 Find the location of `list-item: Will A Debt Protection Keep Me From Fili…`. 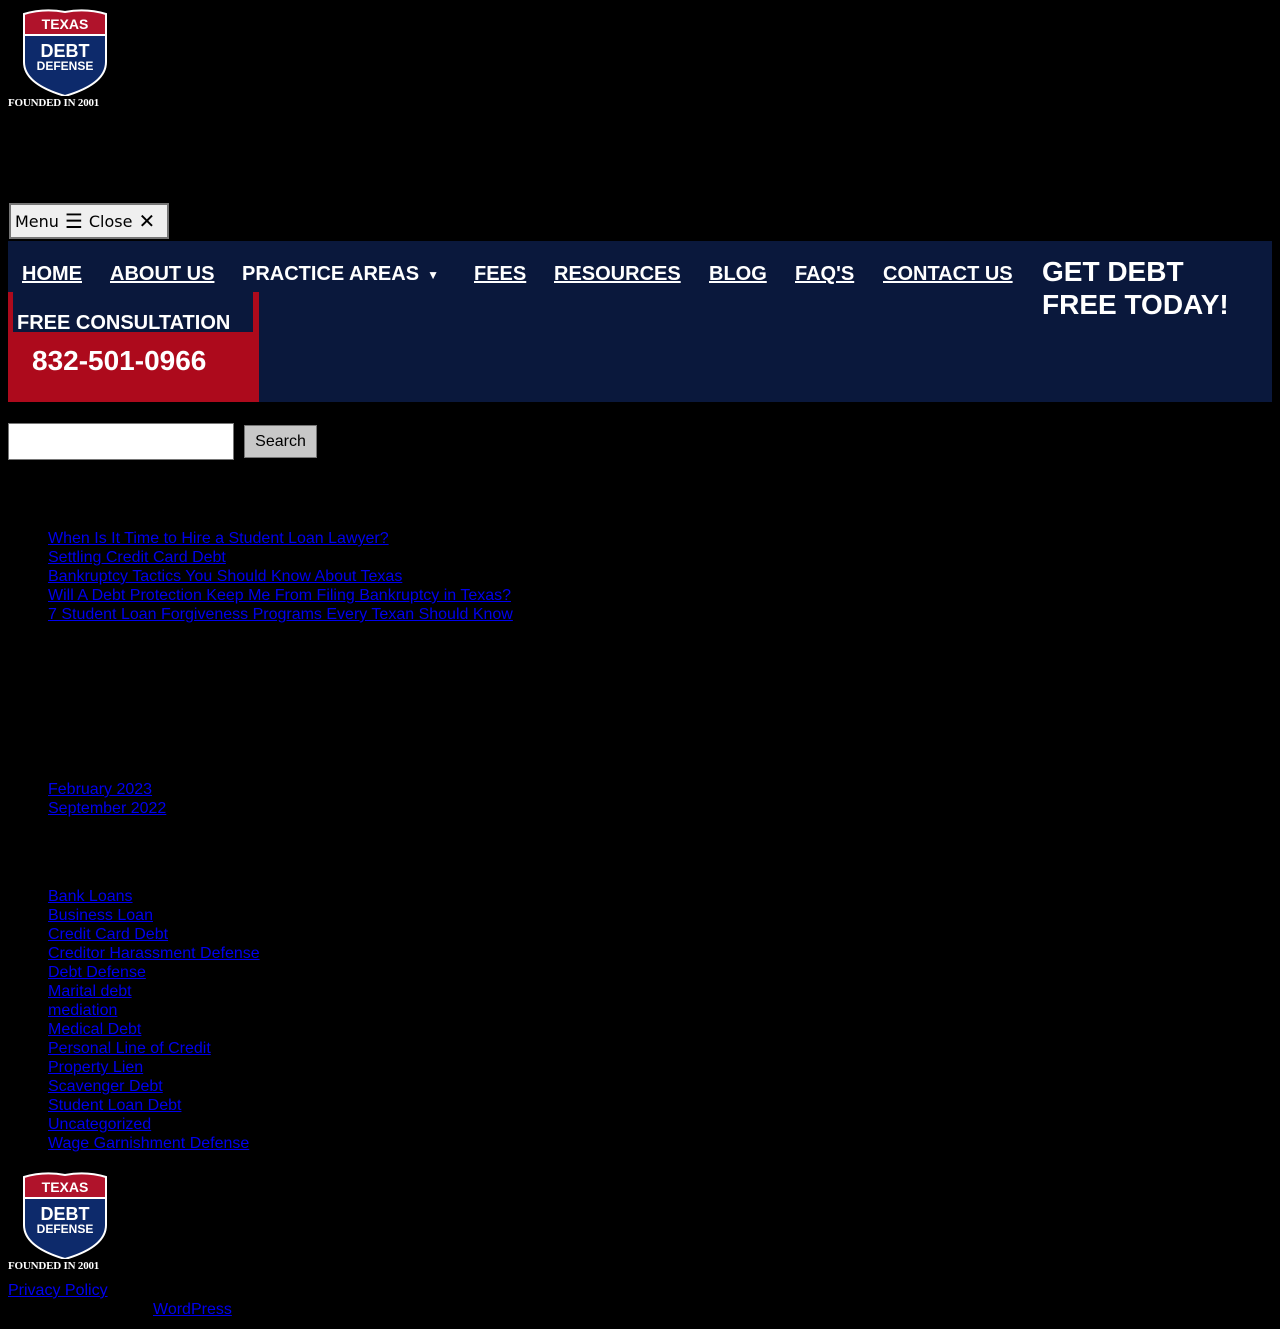

list-item: Will A Debt Protection Keep Me From Fili… is located at coordinates (280, 595).